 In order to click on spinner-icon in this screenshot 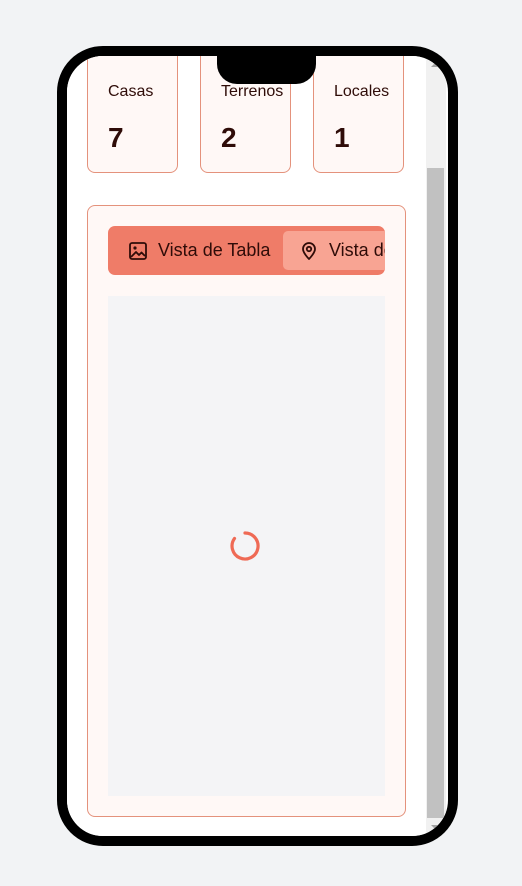, I will do `click(245, 546)`.